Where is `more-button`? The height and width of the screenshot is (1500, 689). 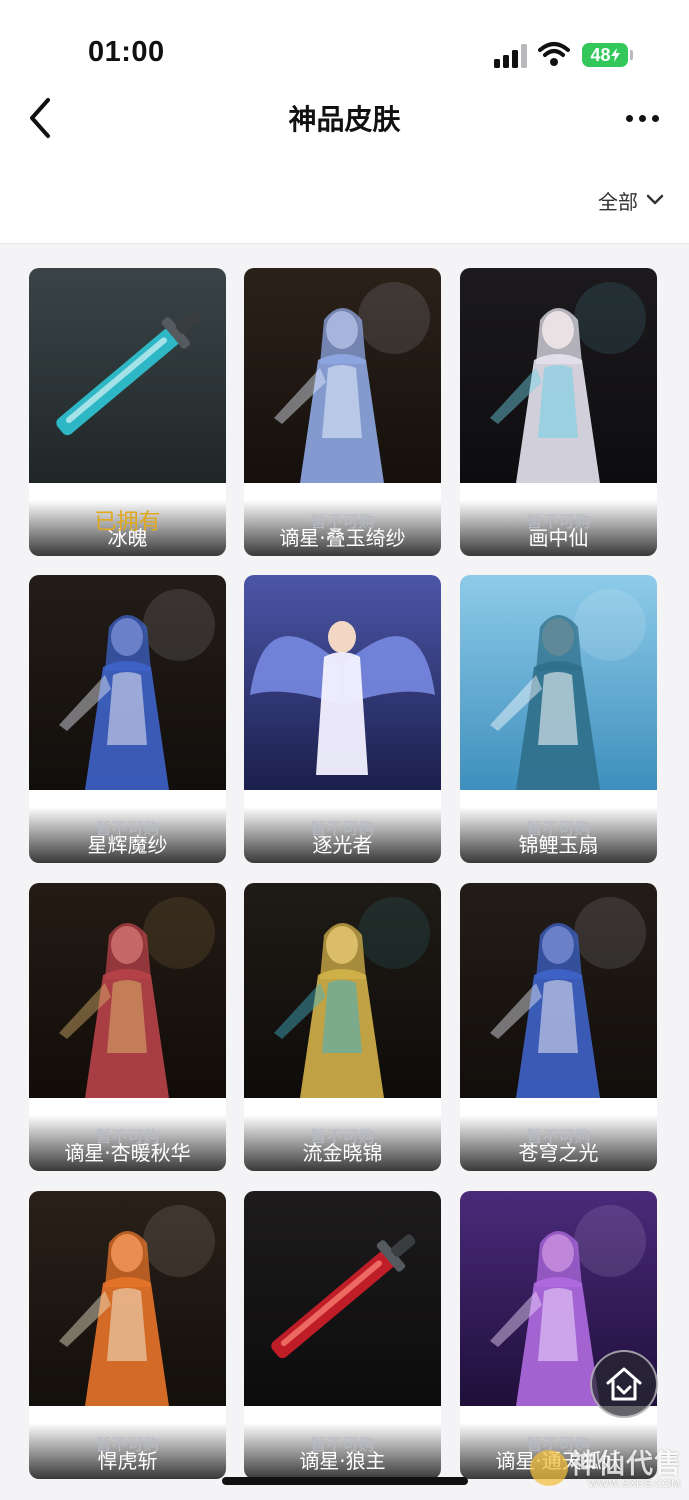 more-button is located at coordinates (642, 118).